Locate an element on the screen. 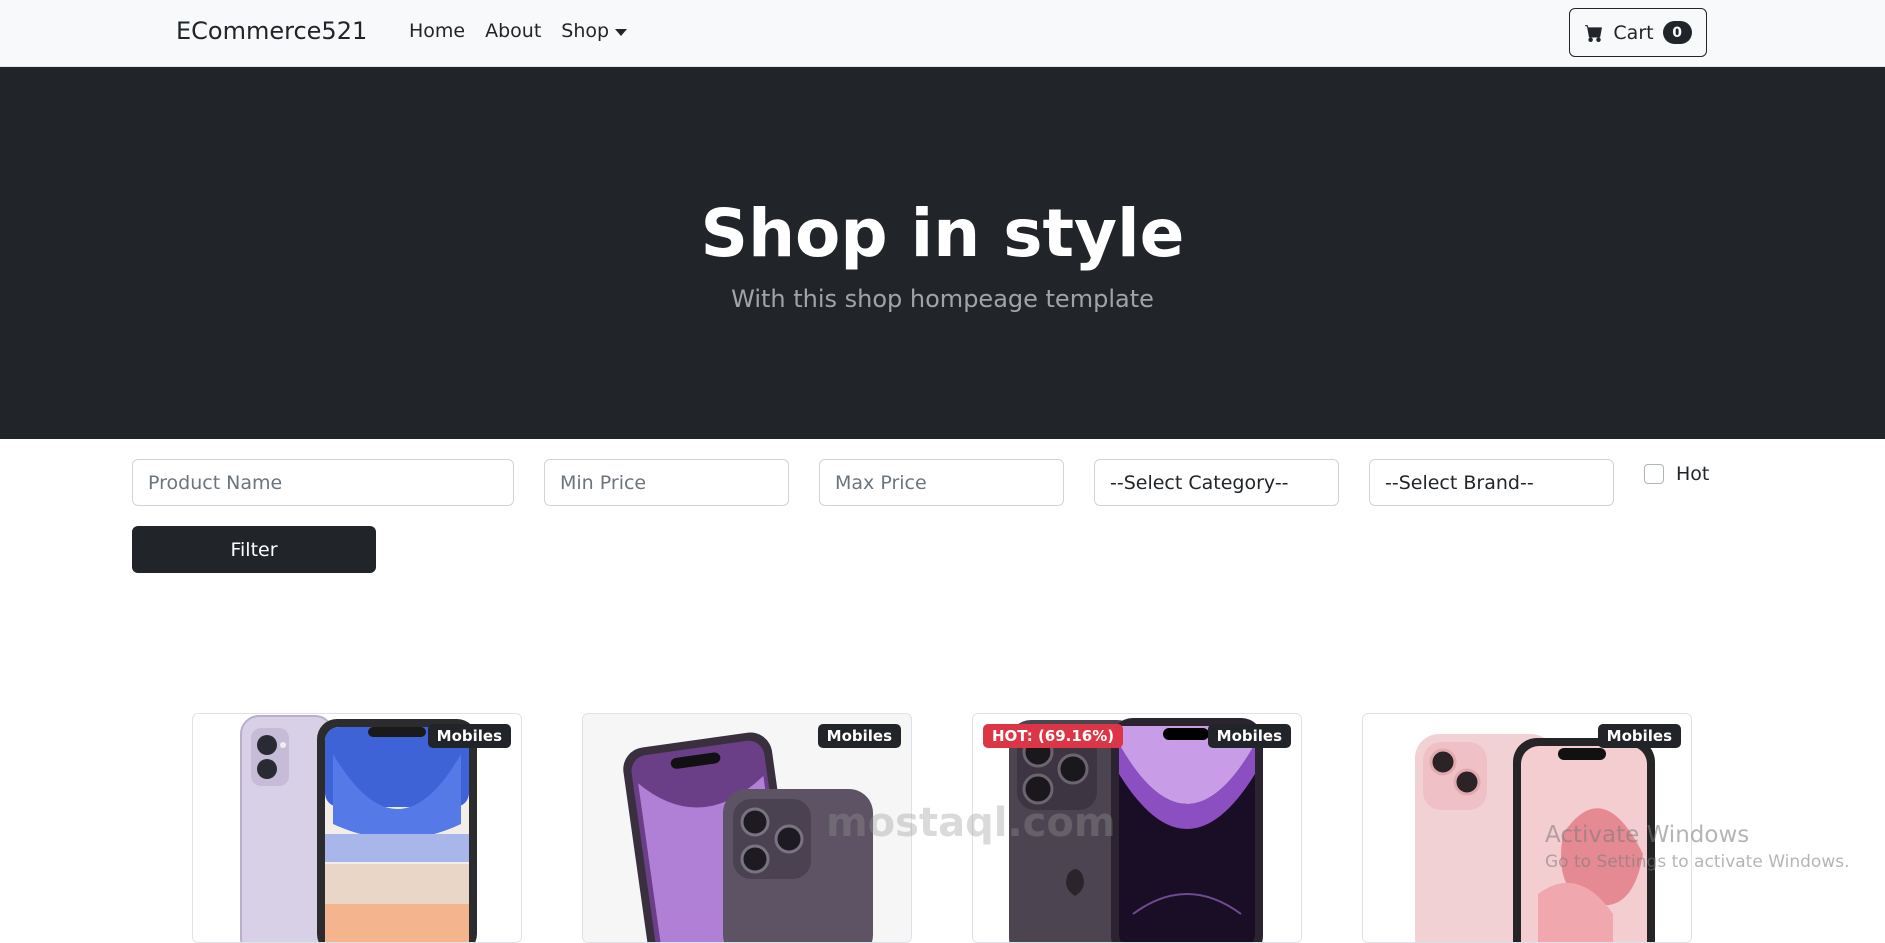 The width and height of the screenshot is (1885, 943). max-price-input is located at coordinates (941, 482).